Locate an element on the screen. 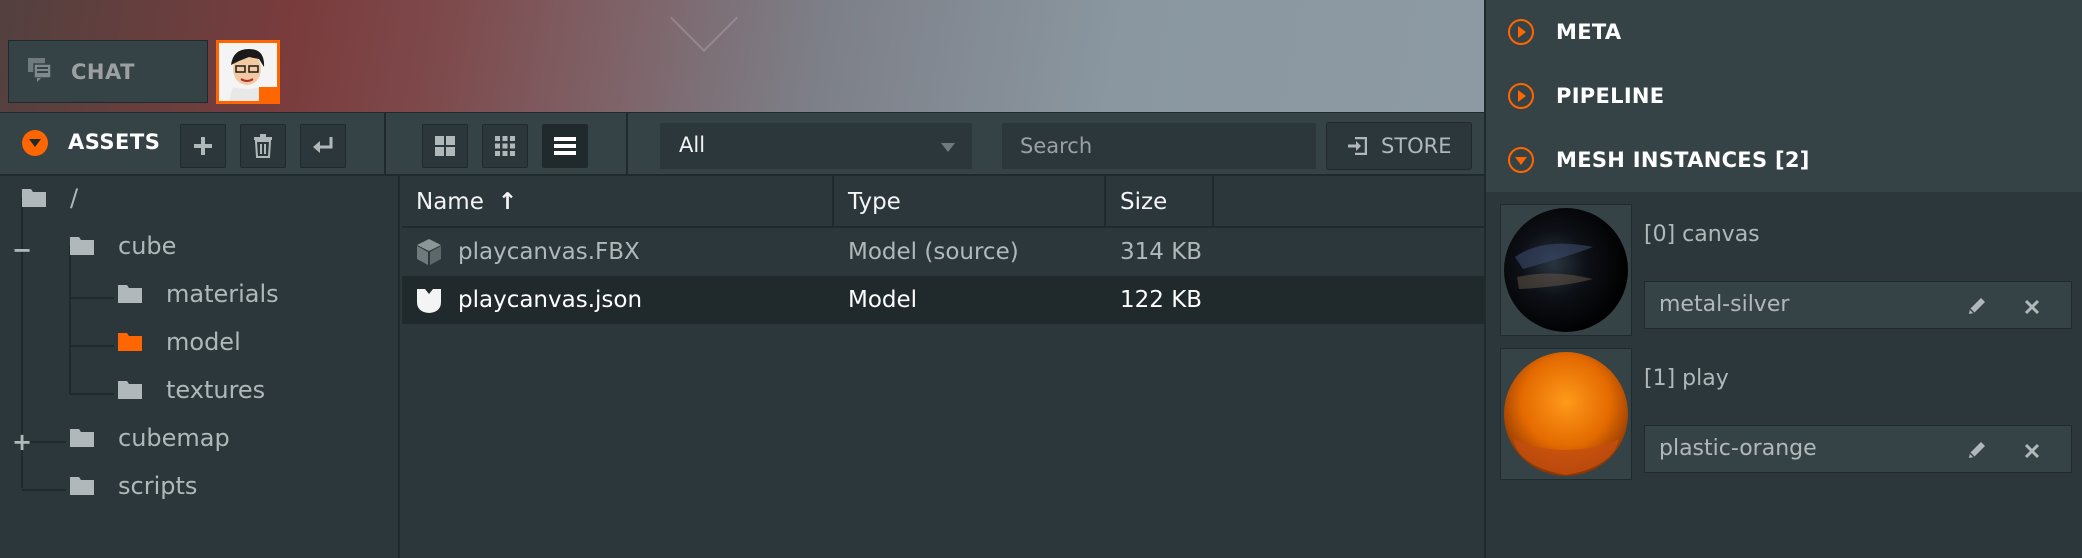  column-label: Size is located at coordinates (1144, 202).